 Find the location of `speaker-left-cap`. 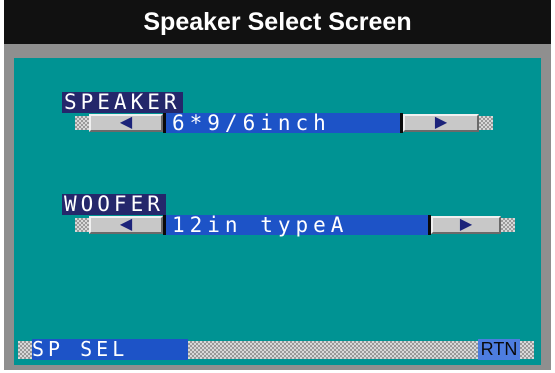

speaker-left-cap is located at coordinates (82, 123).